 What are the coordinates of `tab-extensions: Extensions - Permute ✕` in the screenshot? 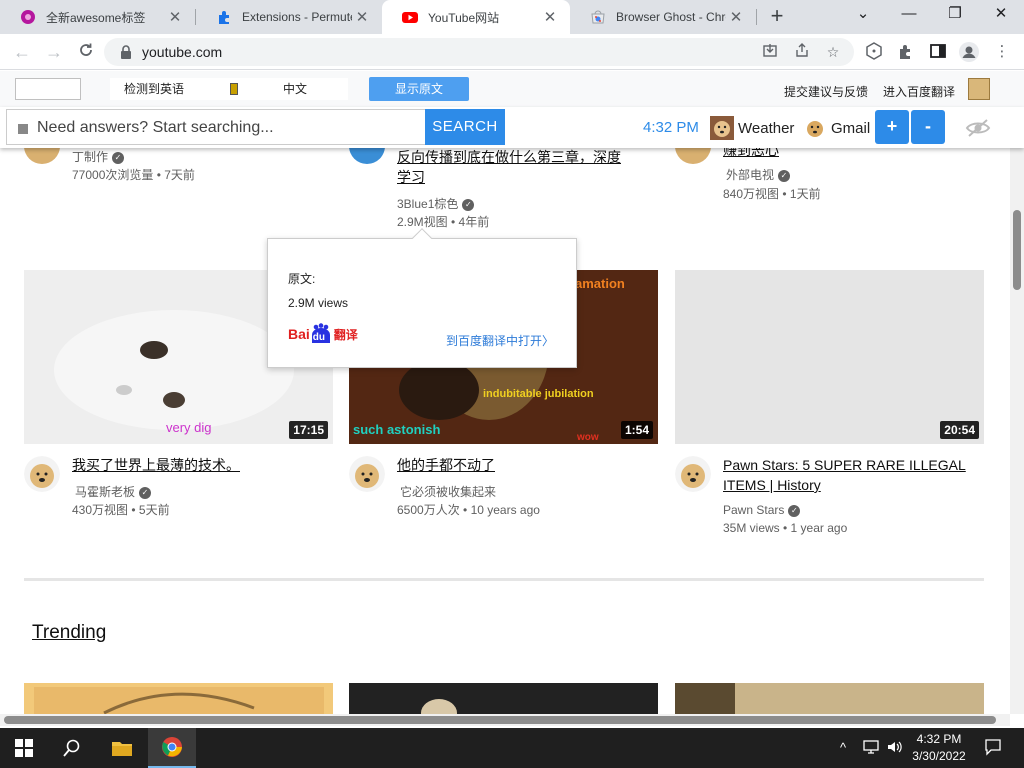 It's located at (289, 17).